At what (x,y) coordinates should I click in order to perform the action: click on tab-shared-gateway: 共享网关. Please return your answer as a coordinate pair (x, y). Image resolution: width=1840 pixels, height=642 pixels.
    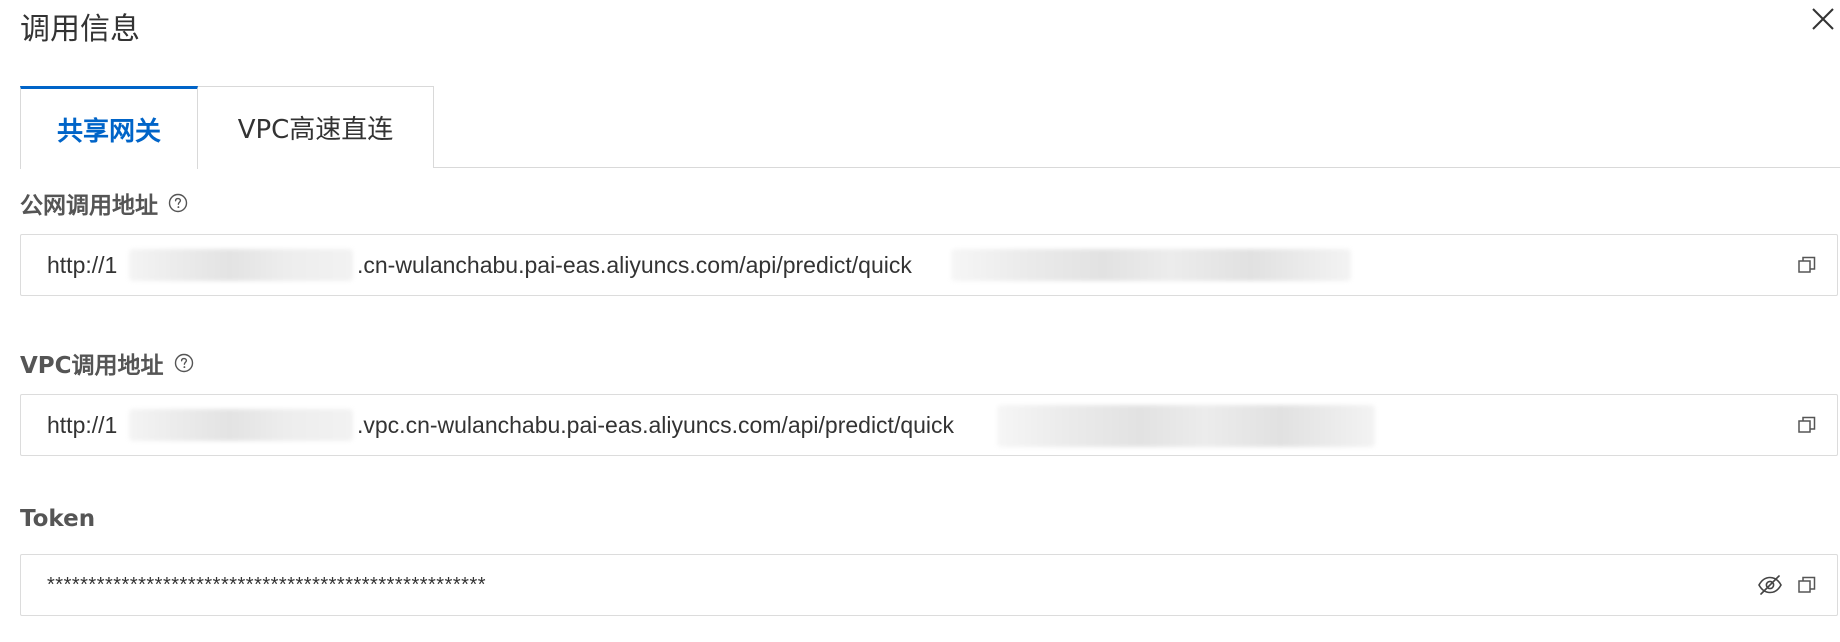
    Looking at the image, I should click on (109, 127).